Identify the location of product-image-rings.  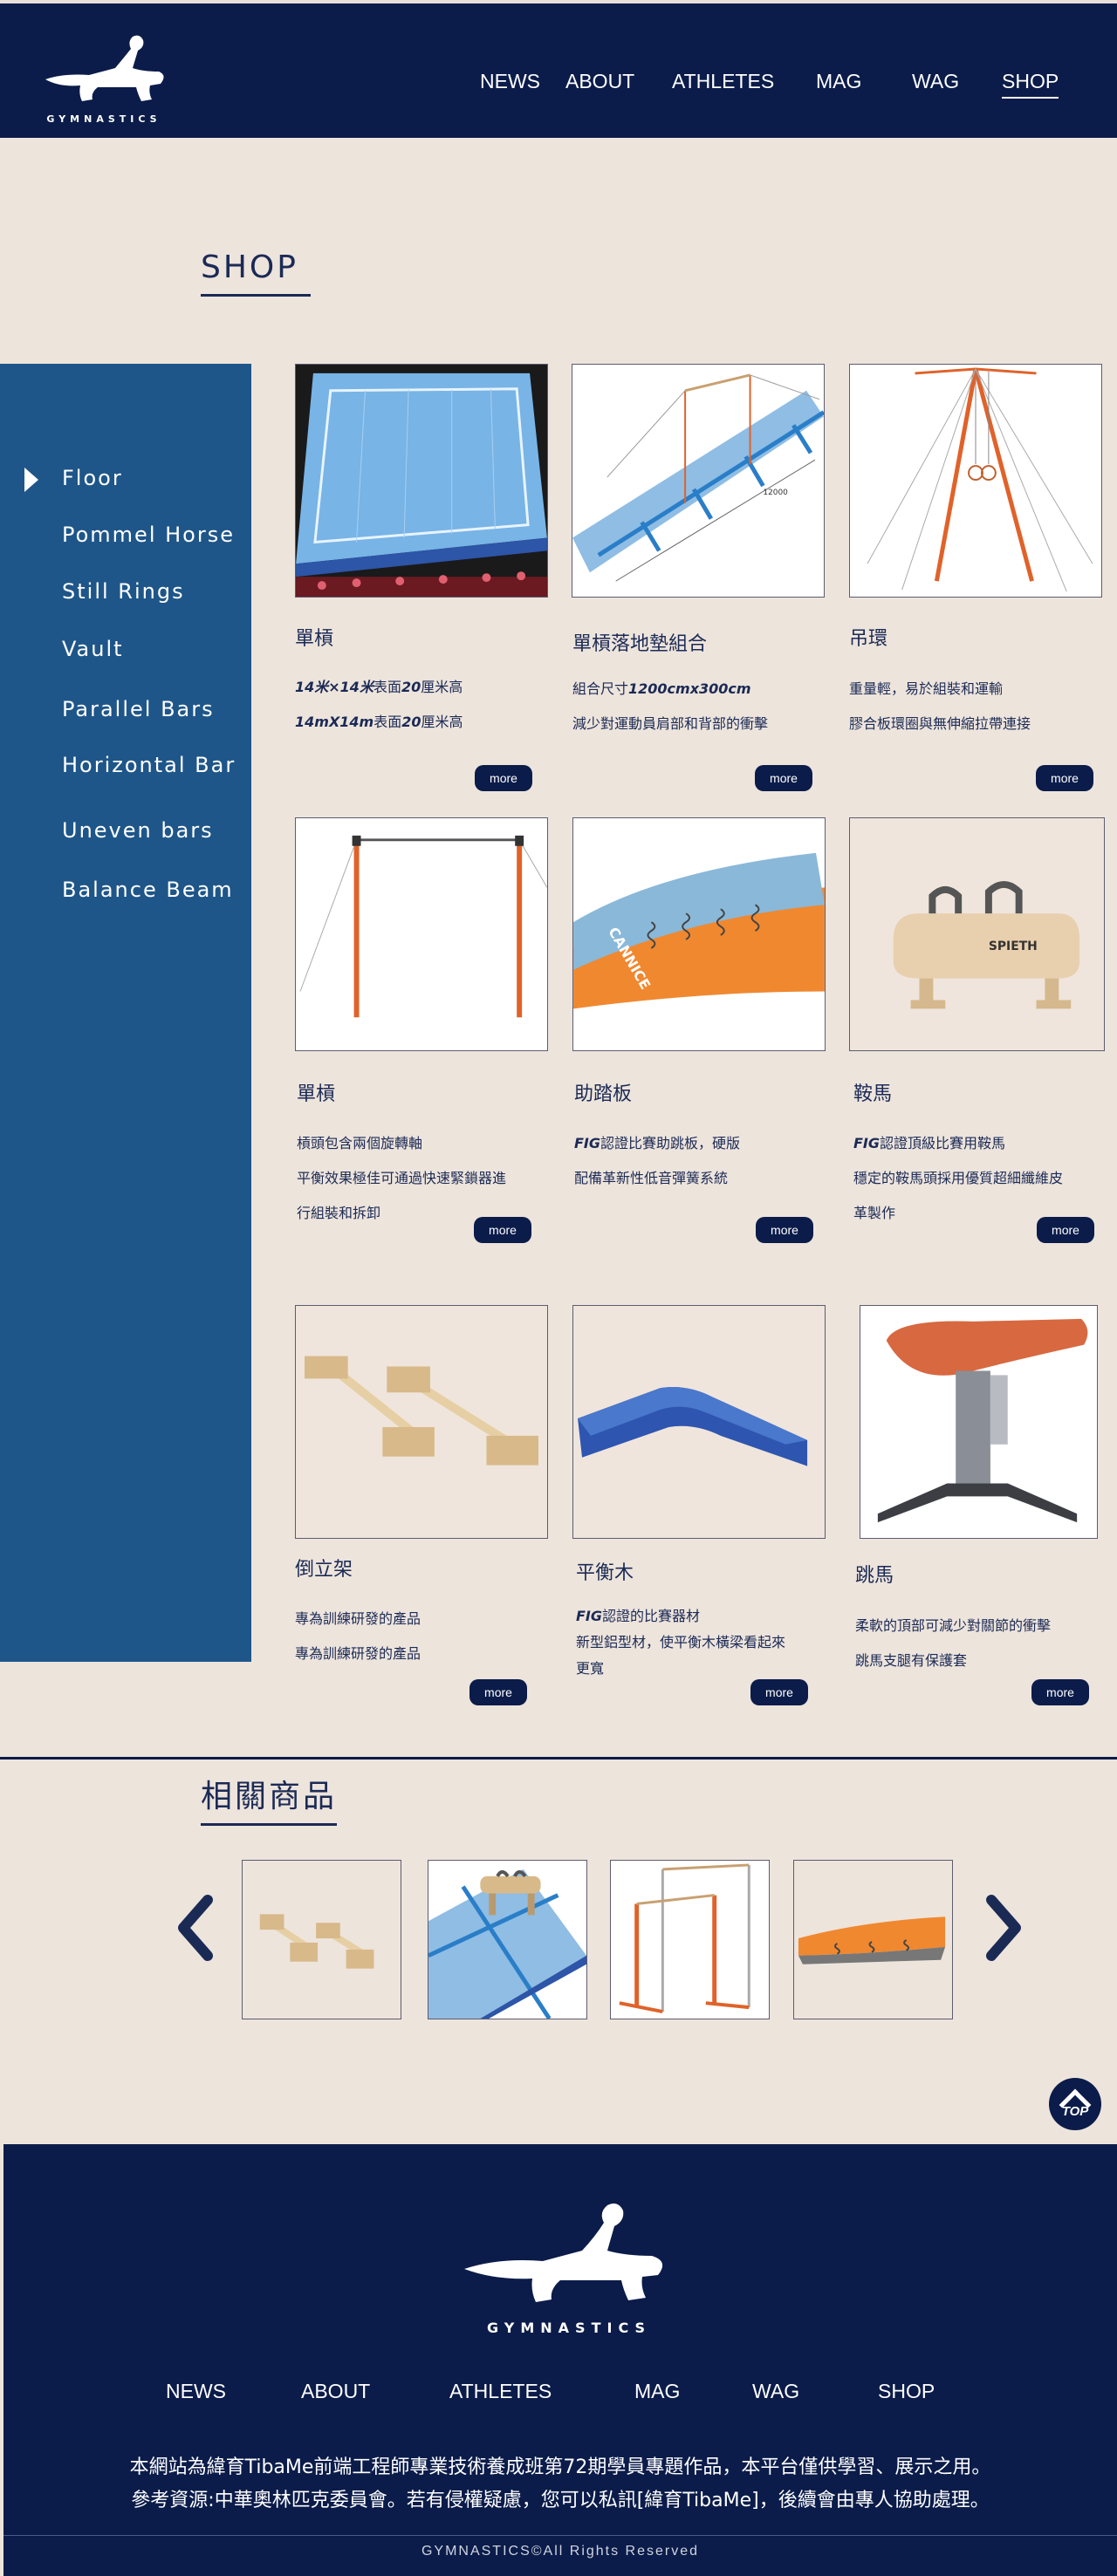
(976, 481).